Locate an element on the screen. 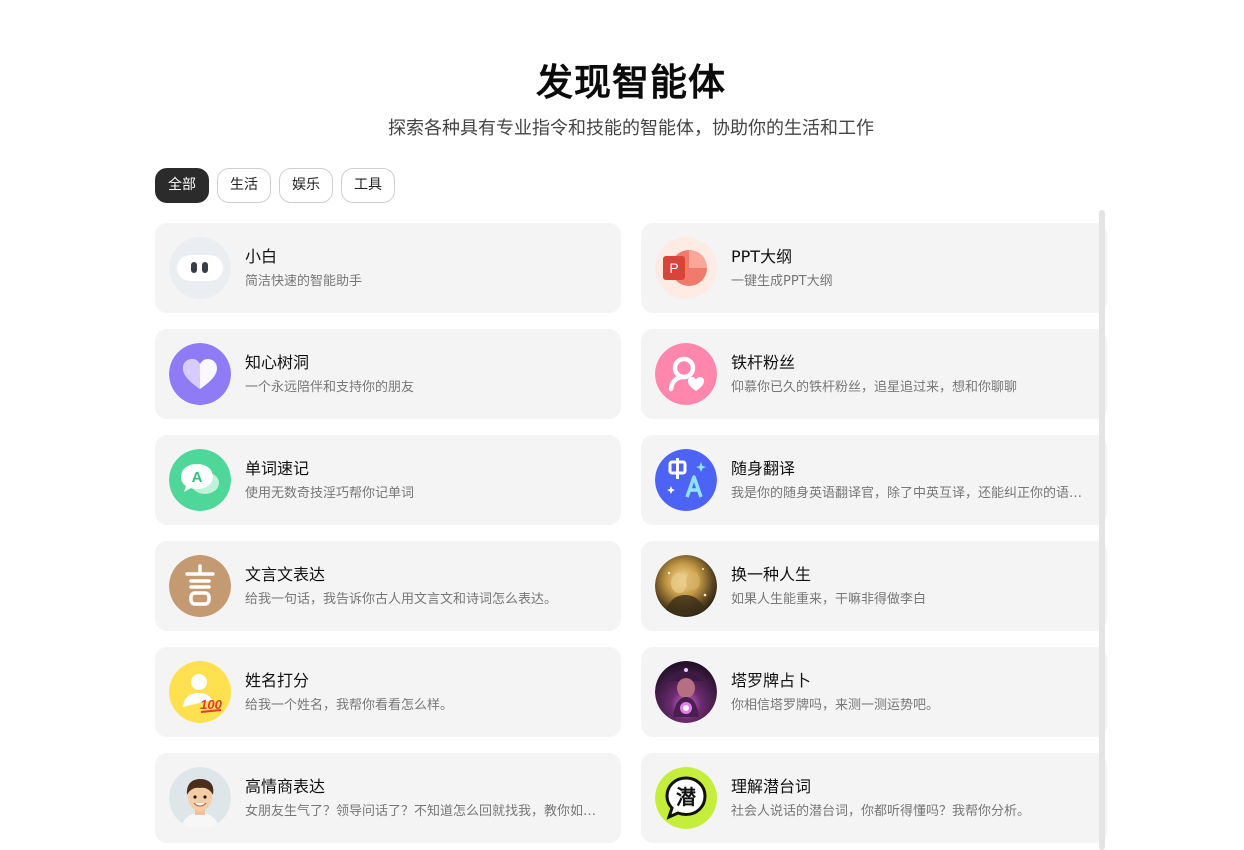 This screenshot has width=1244, height=850. agent-card-high-eq: 高情商表达 女朋友生气了？领导问话了？不知道怎么回就找我，教你如何高情商回复。 is located at coordinates (388, 798).